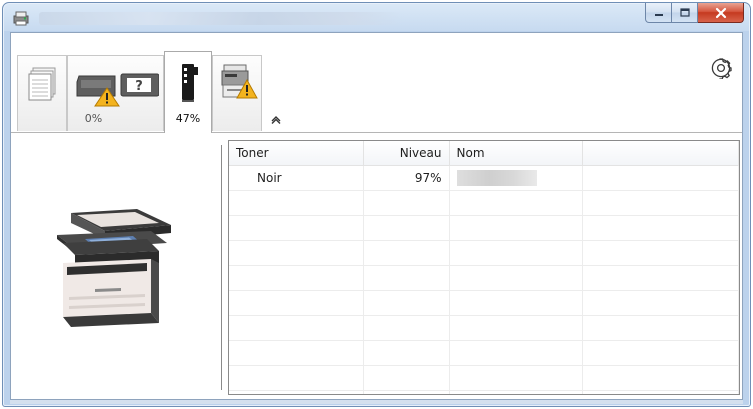  I want to click on tab-paper-level: 0%, so click(93, 118).